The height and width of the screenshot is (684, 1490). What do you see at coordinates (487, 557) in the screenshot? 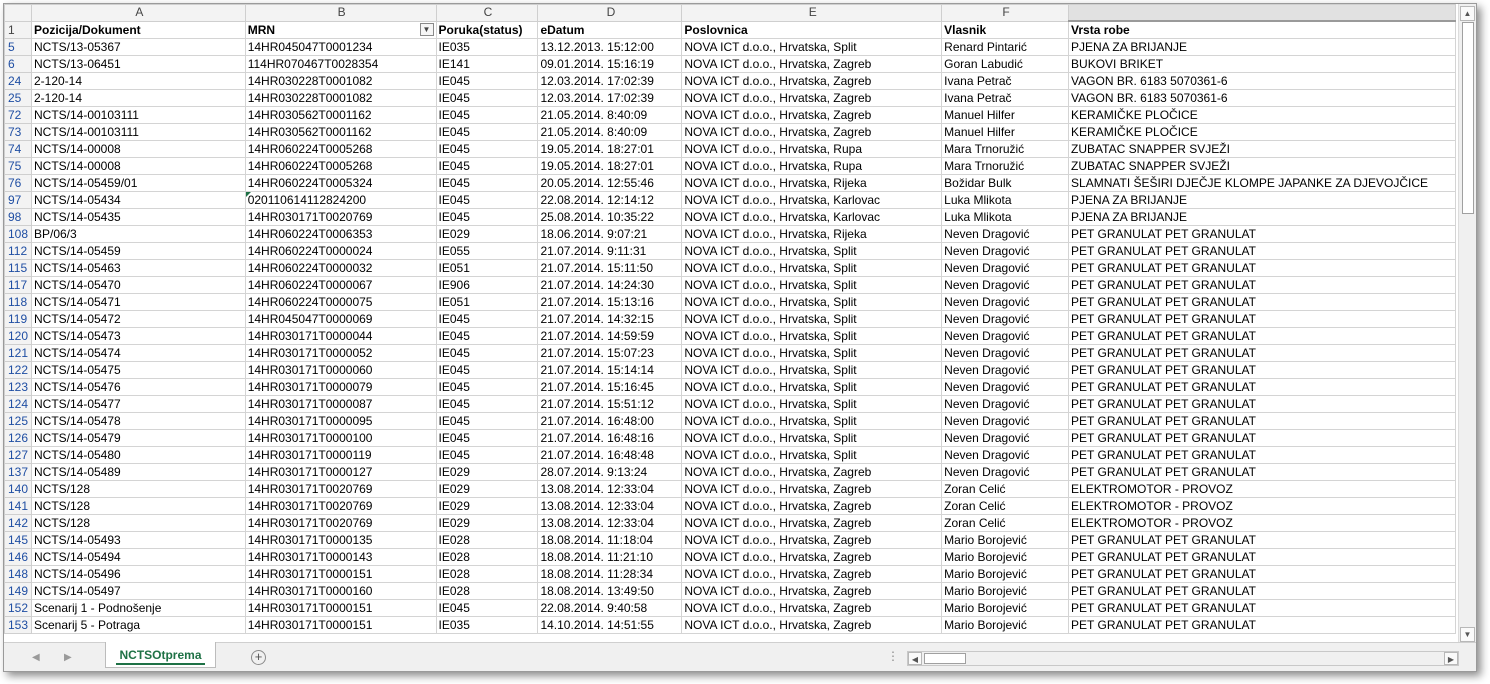
I see `cell-poruka: IE028` at bounding box center [487, 557].